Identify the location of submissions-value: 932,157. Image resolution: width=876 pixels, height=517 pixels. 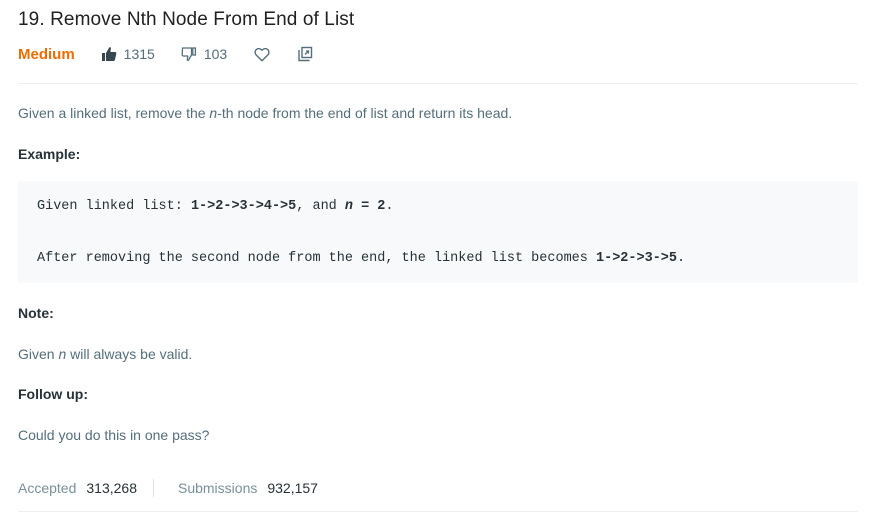
(292, 488).